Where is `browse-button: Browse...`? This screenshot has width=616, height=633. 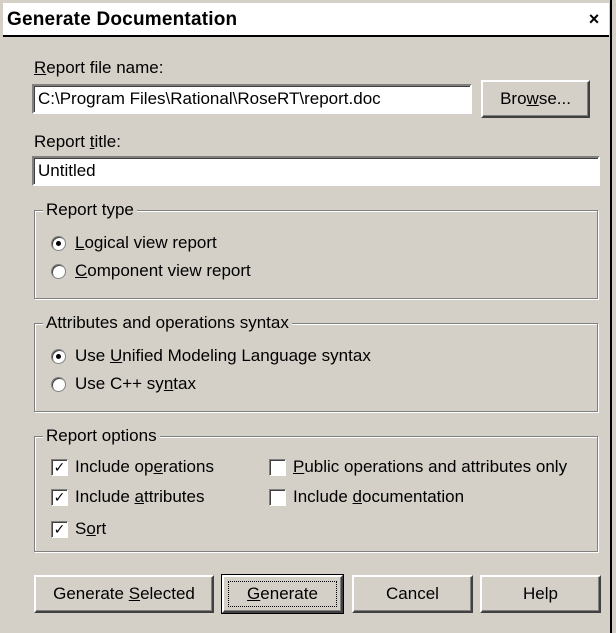 browse-button: Browse... is located at coordinates (535, 99).